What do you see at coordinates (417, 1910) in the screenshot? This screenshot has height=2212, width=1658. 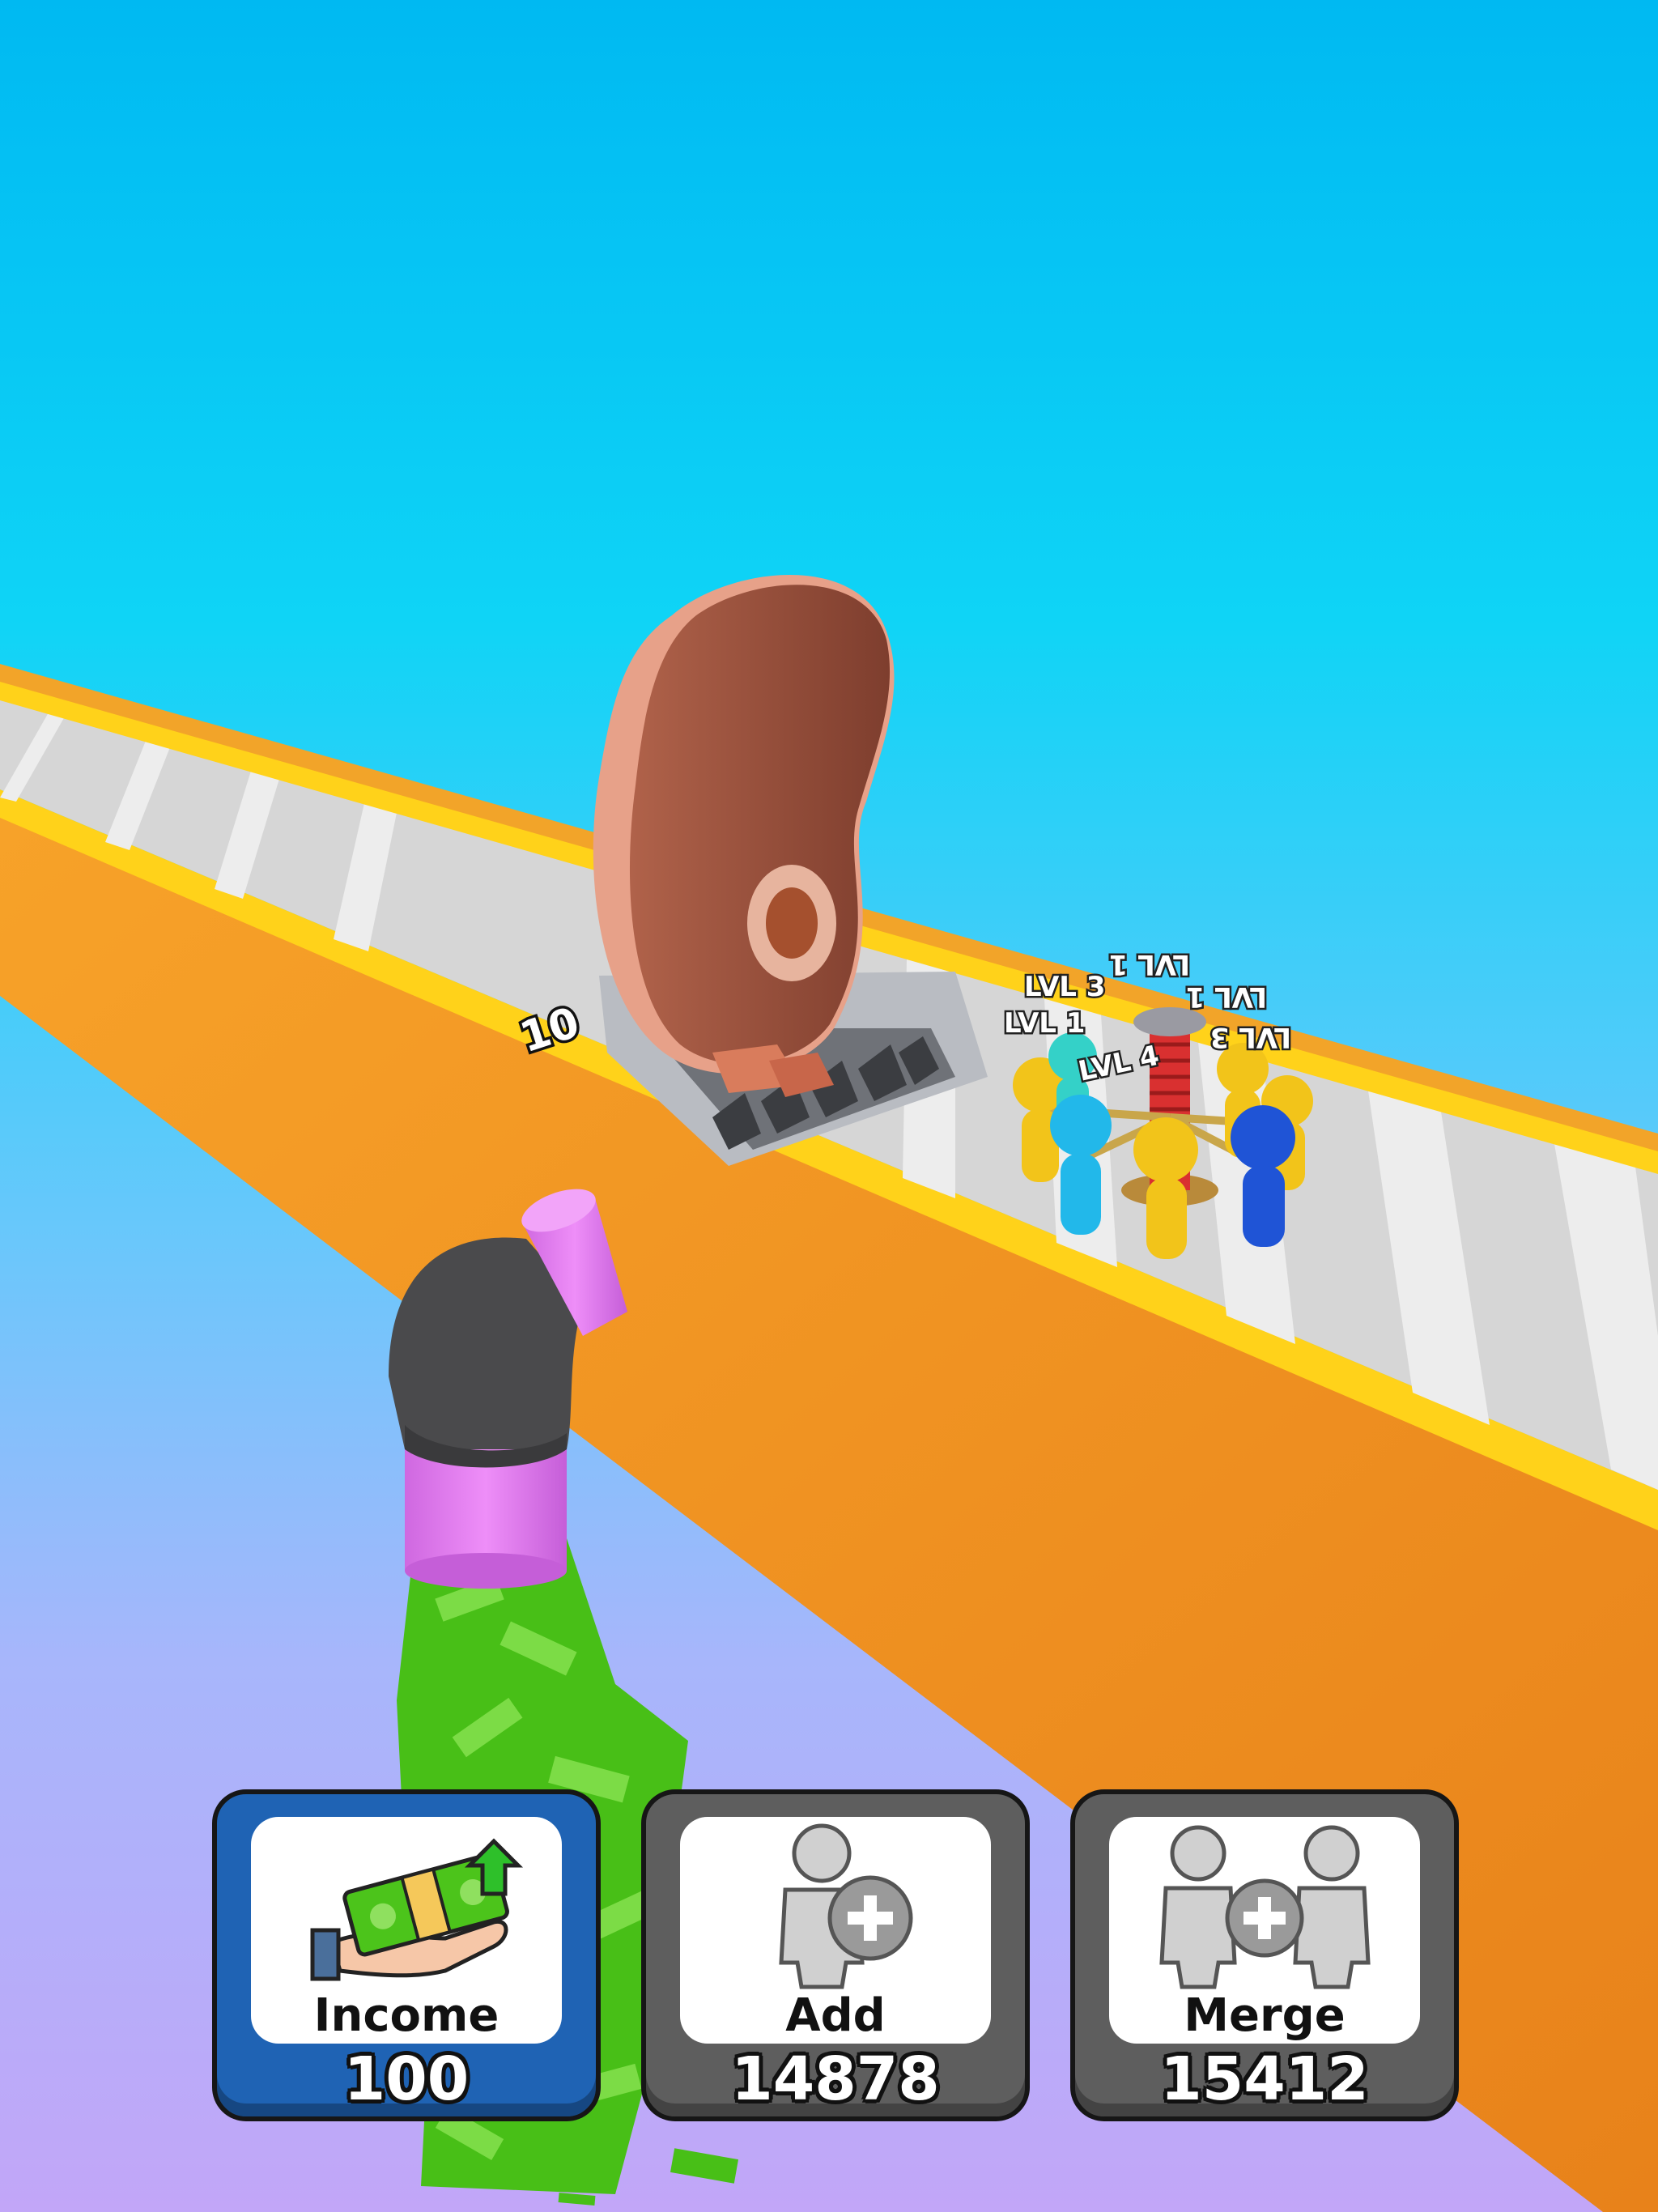 I see `cash-hand-icon` at bounding box center [417, 1910].